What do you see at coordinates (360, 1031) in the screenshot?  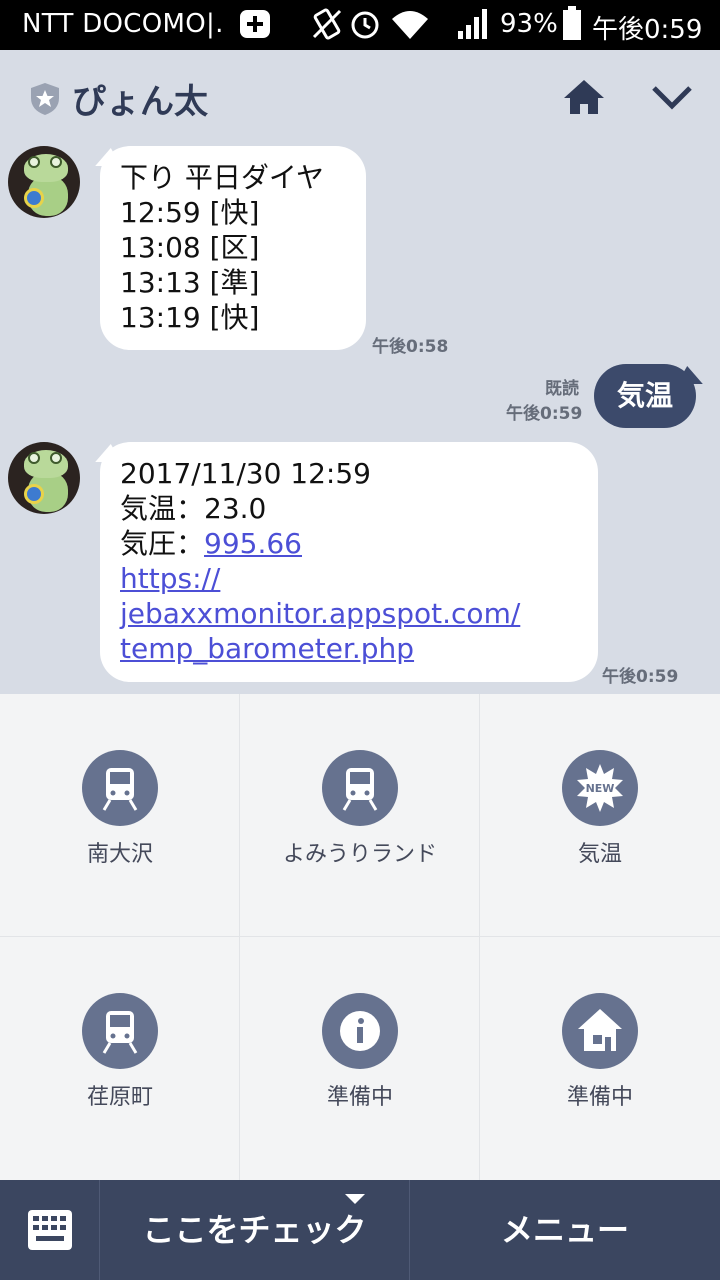 I see `info-icon` at bounding box center [360, 1031].